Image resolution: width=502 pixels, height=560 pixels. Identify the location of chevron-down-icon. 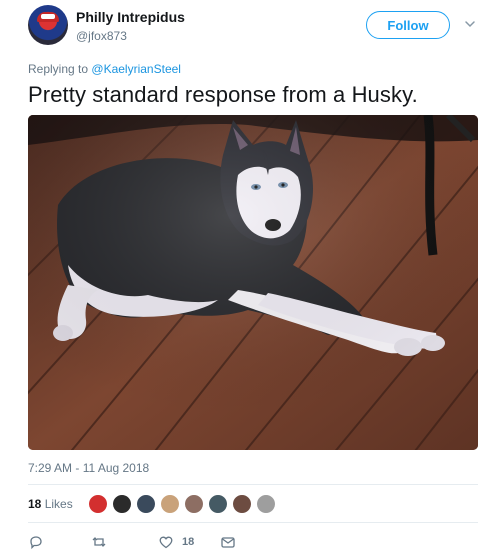
(470, 24).